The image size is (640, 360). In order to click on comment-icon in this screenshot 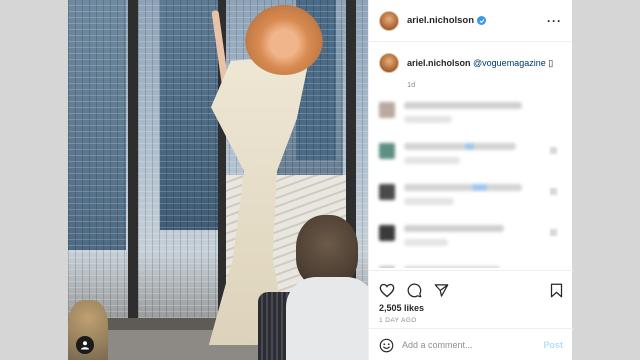, I will do `click(414, 290)`.